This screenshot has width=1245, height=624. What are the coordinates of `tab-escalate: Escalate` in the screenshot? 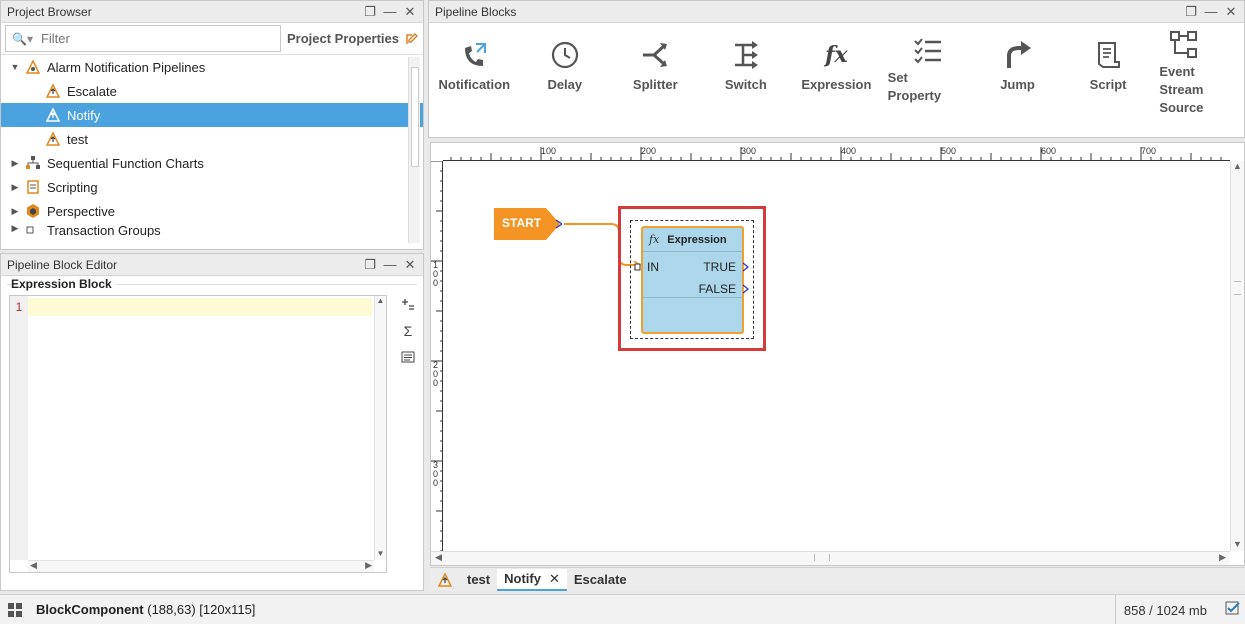 It's located at (600, 580).